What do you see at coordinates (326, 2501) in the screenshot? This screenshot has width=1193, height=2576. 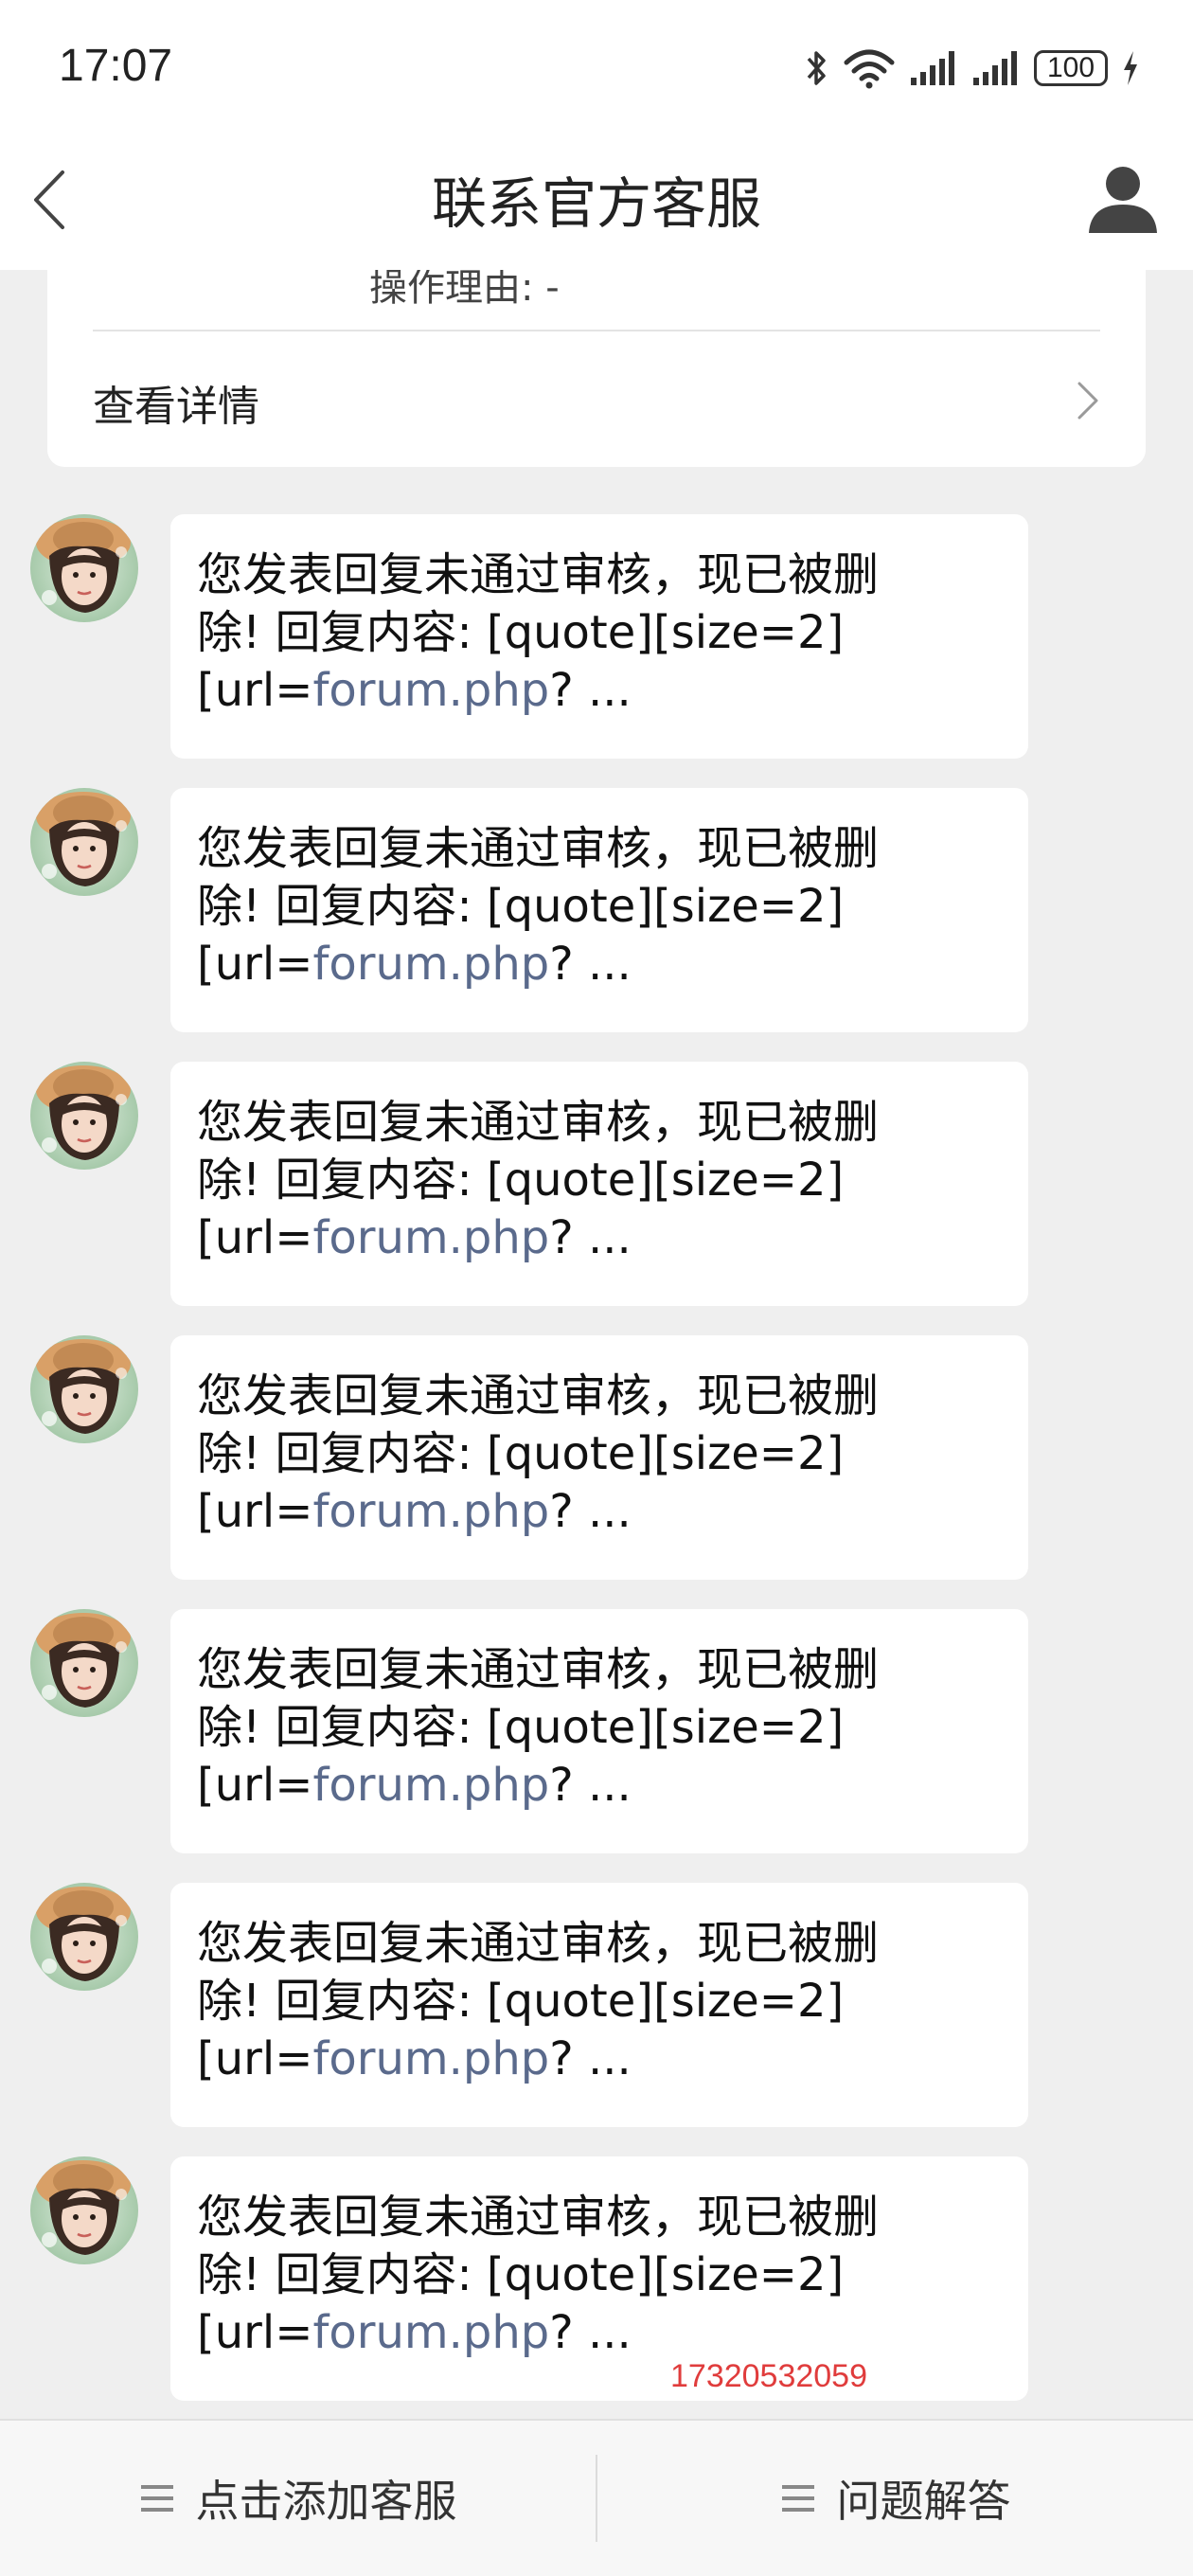 I see `add-service-label: 点击添加客服` at bounding box center [326, 2501].